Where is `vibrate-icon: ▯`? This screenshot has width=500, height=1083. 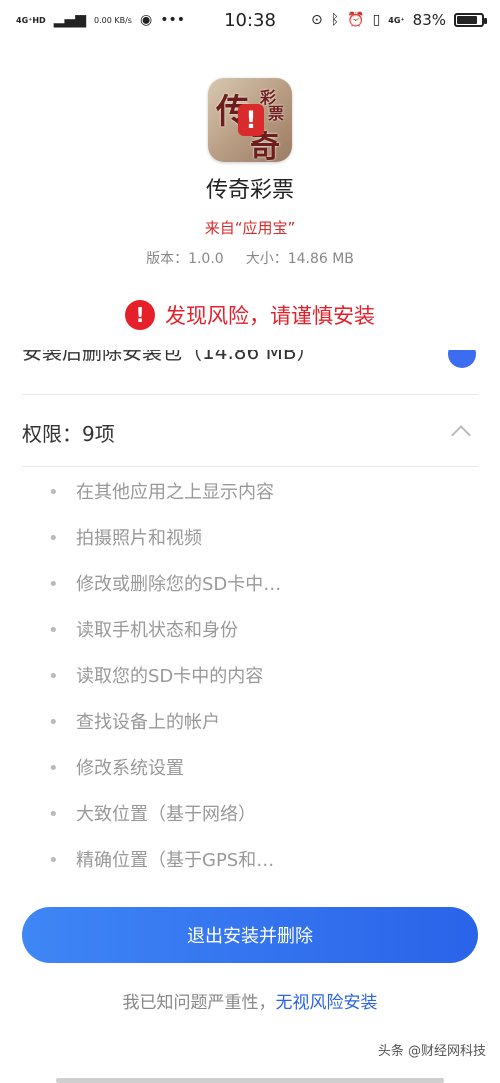
vibrate-icon: ▯ is located at coordinates (376, 20).